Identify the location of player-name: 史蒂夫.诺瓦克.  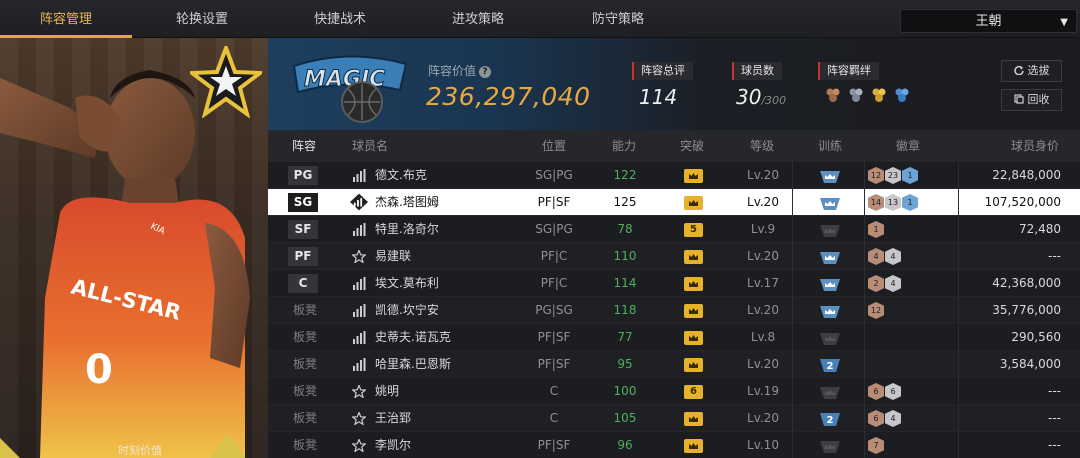
(413, 337).